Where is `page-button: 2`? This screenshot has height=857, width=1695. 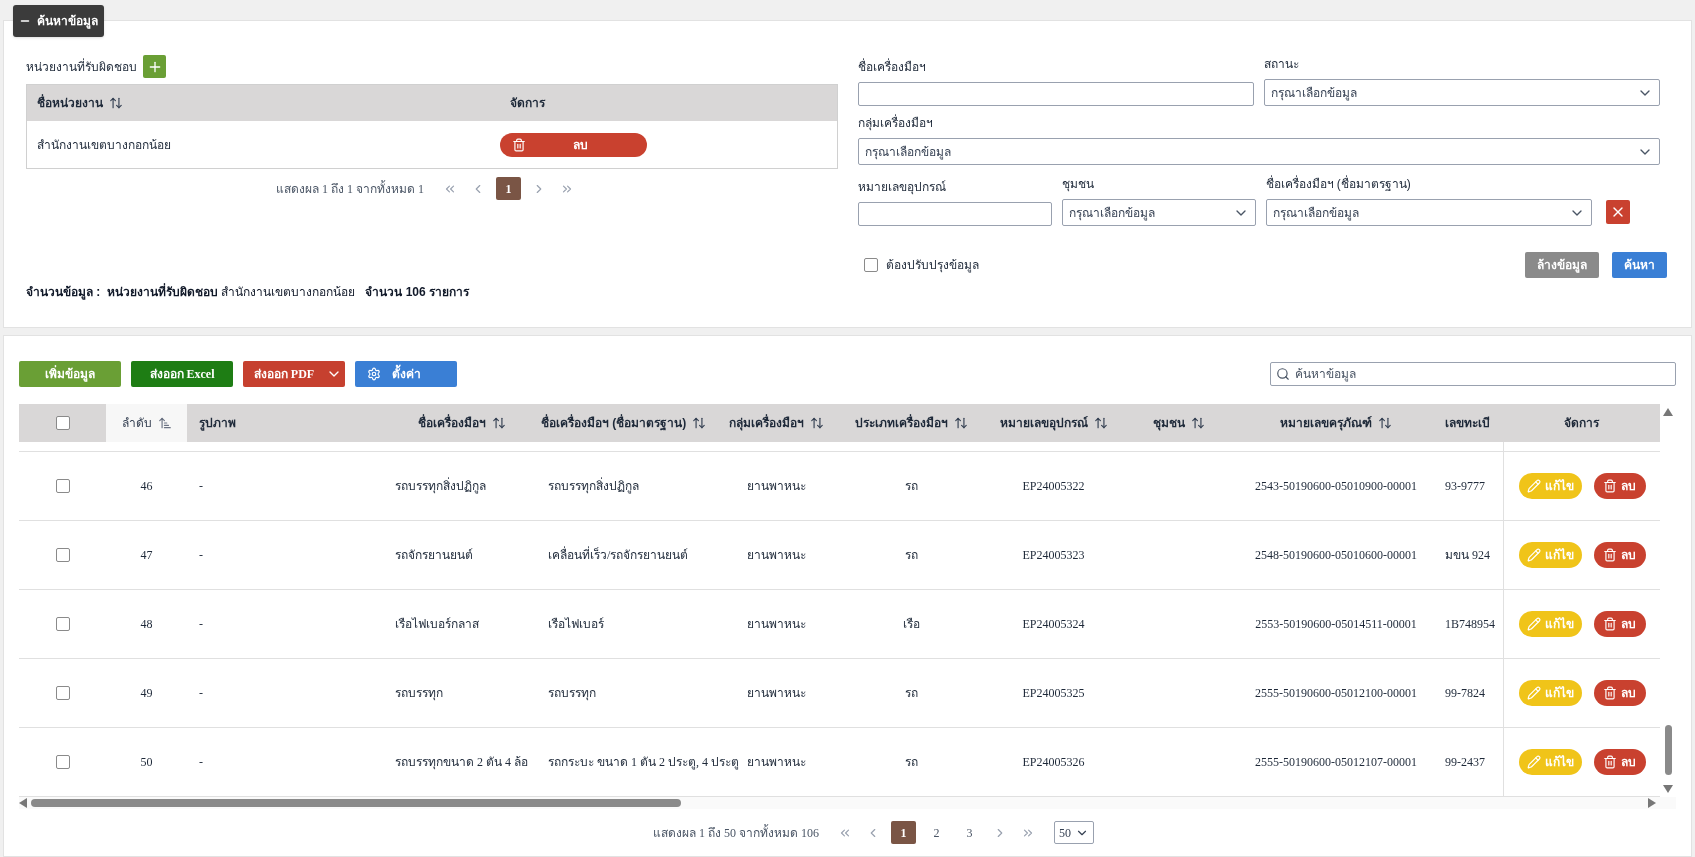
page-button: 2 is located at coordinates (936, 832).